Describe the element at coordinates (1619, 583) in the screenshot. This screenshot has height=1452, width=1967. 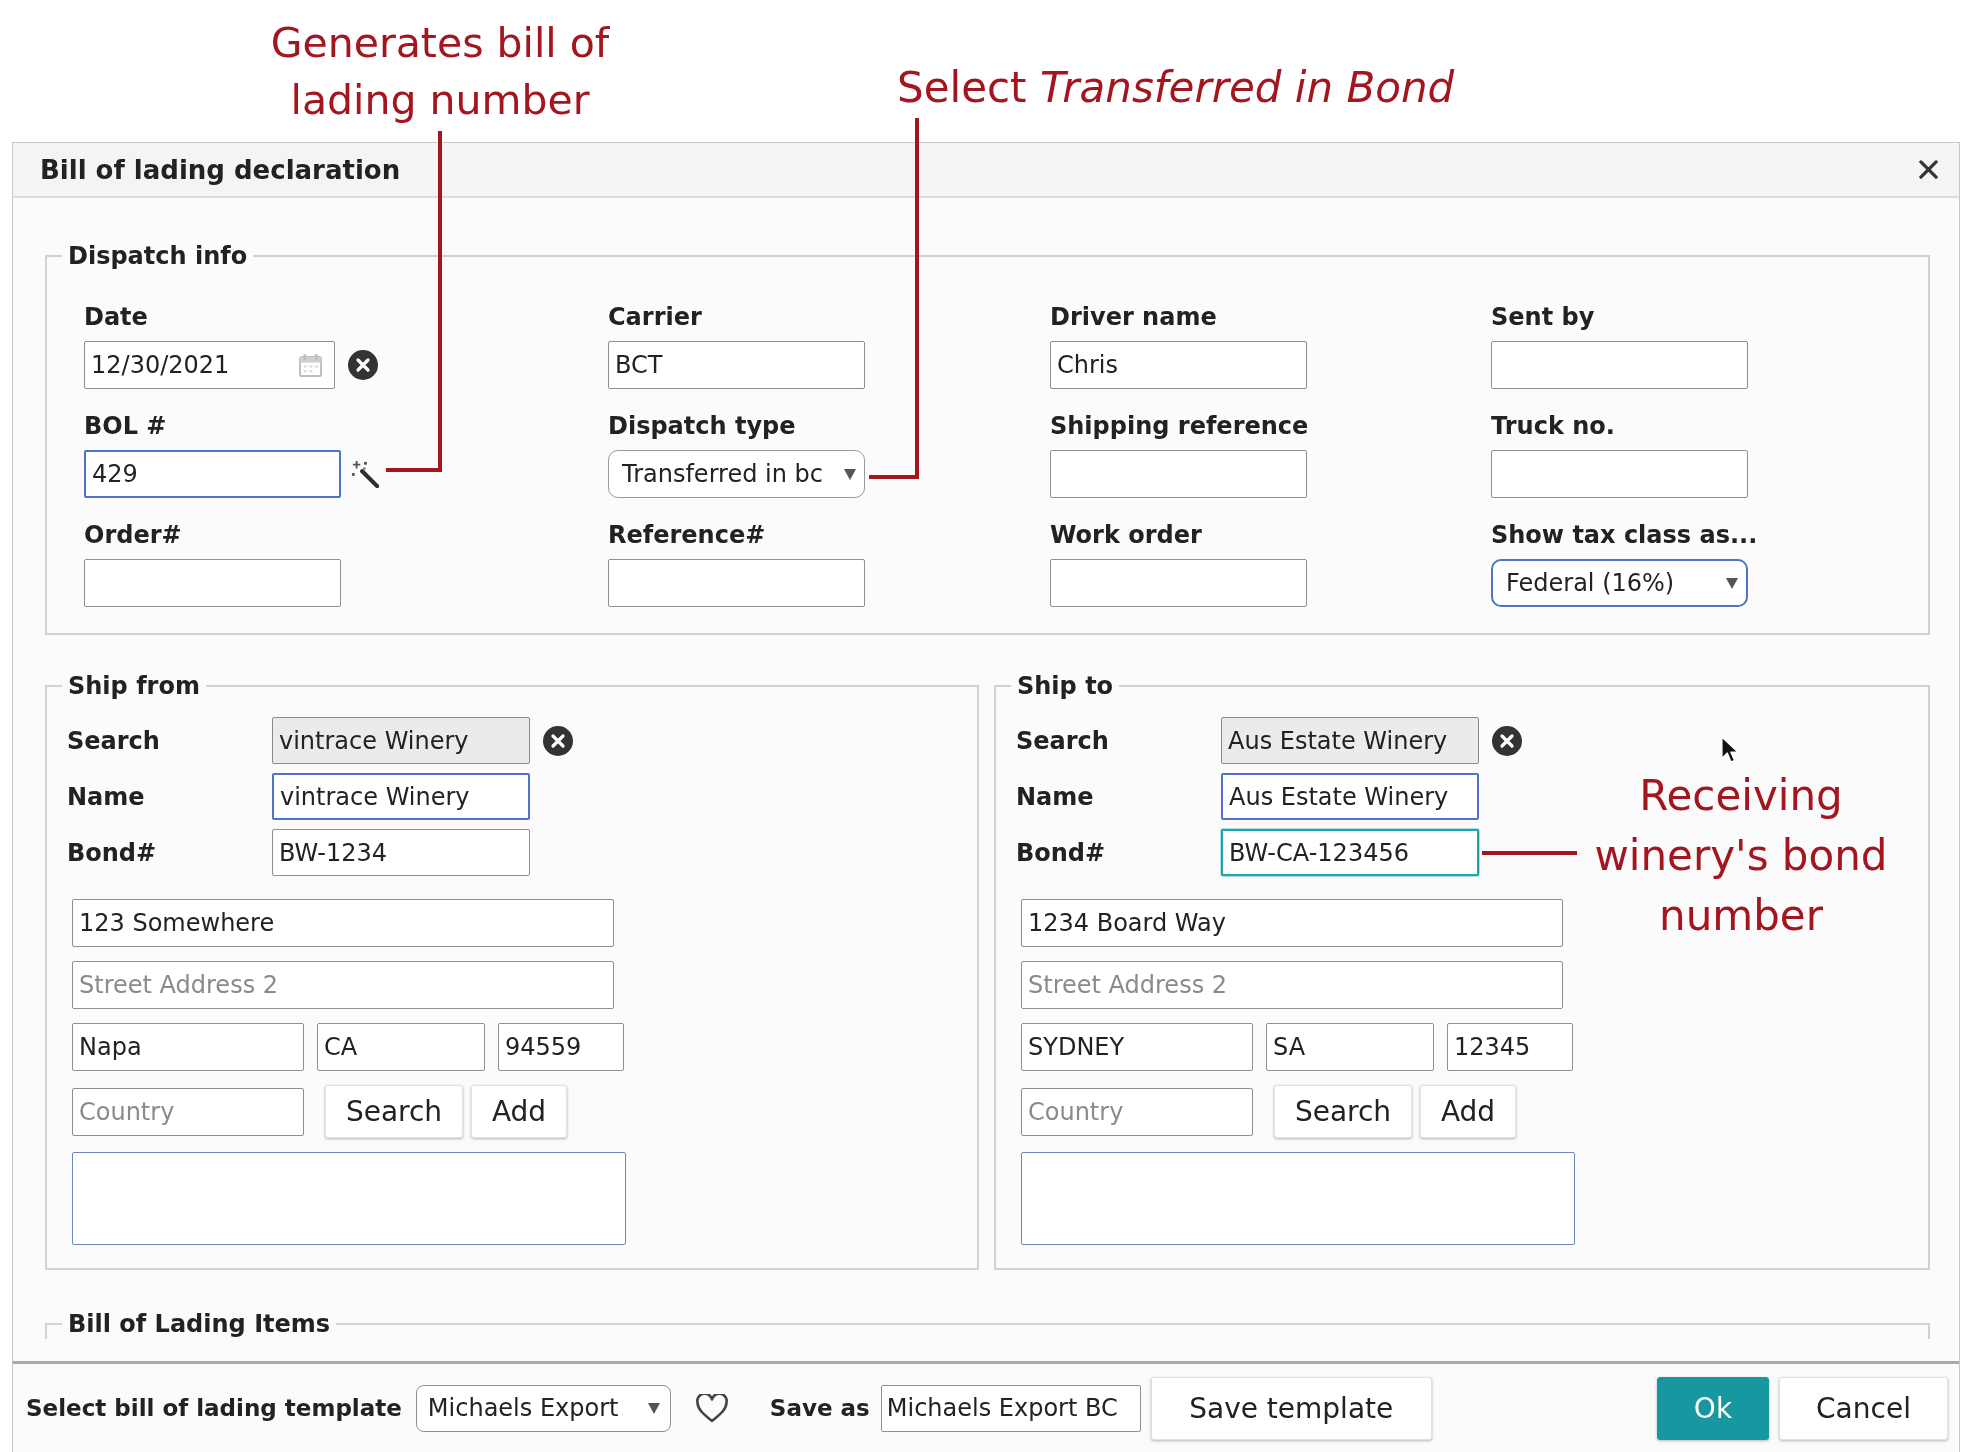
I see `dropdown-select: Federal (16%)` at that location.